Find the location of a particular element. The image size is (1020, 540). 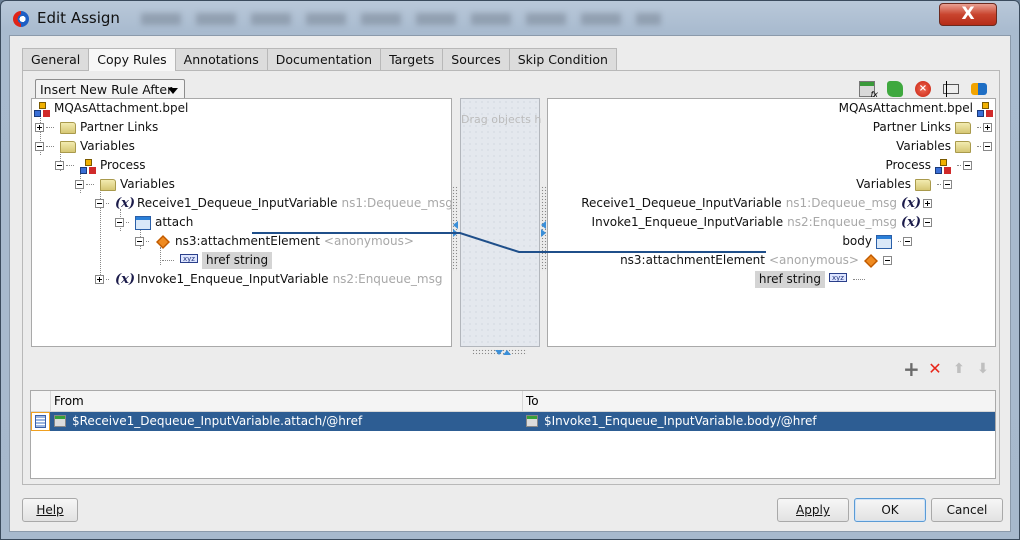

tree-node-attach: attach is located at coordinates (154, 222).